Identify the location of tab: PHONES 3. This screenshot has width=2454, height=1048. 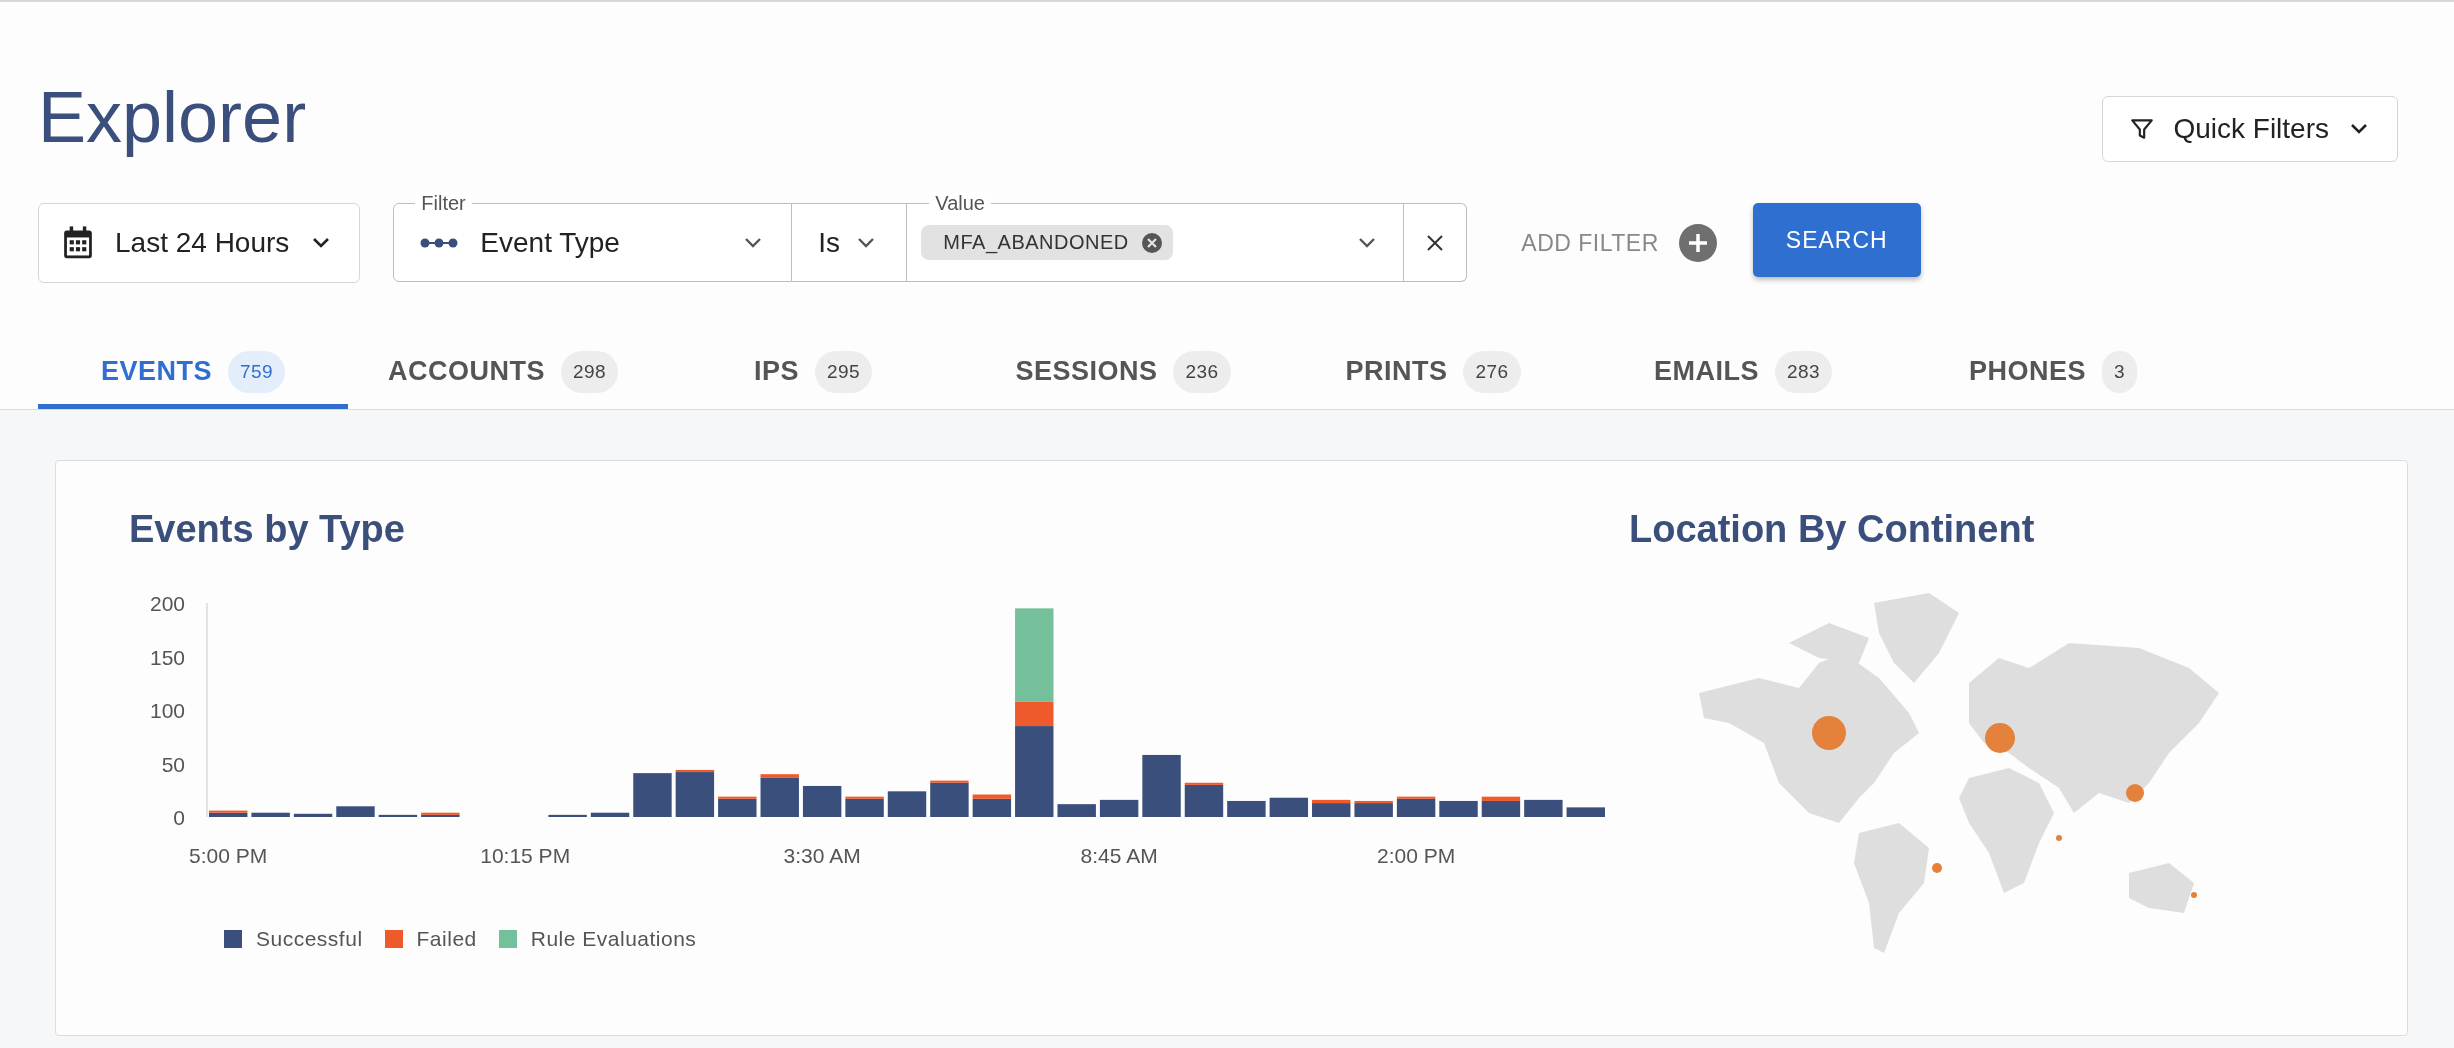
(2053, 374).